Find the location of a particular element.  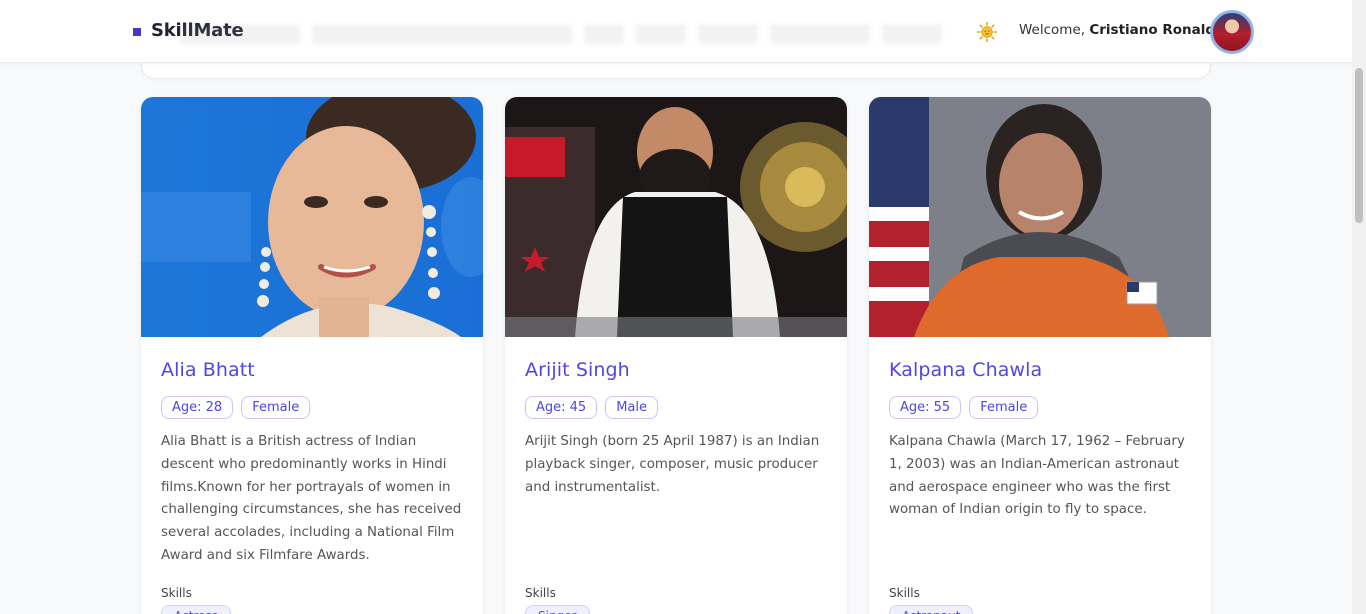

card-name: Arijit Singh is located at coordinates (676, 370).